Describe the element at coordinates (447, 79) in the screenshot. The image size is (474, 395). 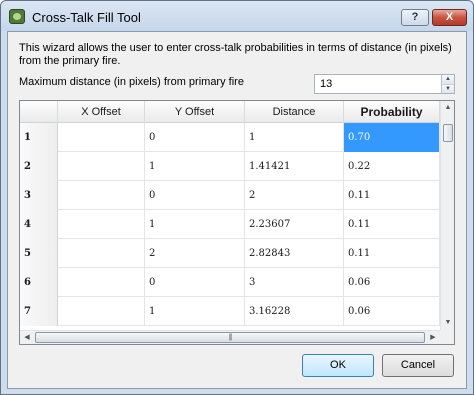
I see `spin-up-icon: ▲` at that location.